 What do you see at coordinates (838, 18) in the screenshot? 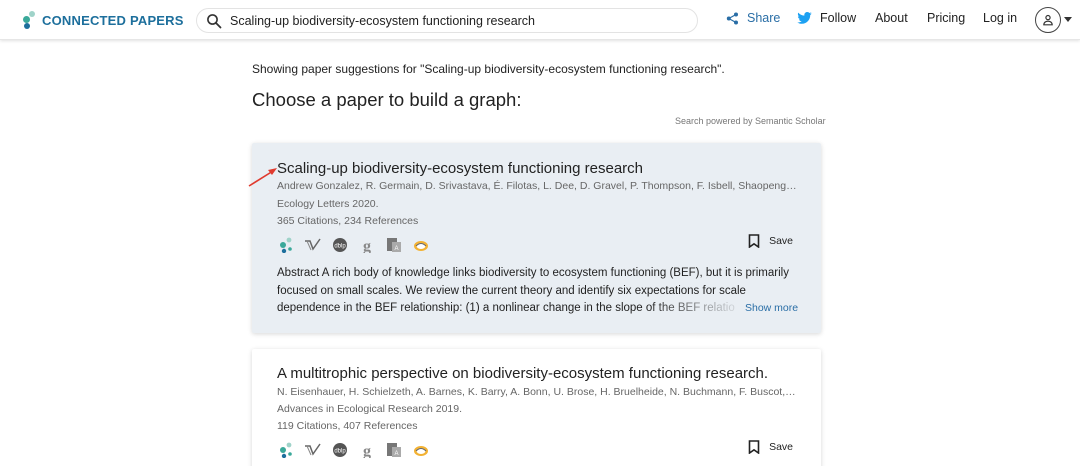
I see `follow-label: Follow` at bounding box center [838, 18].